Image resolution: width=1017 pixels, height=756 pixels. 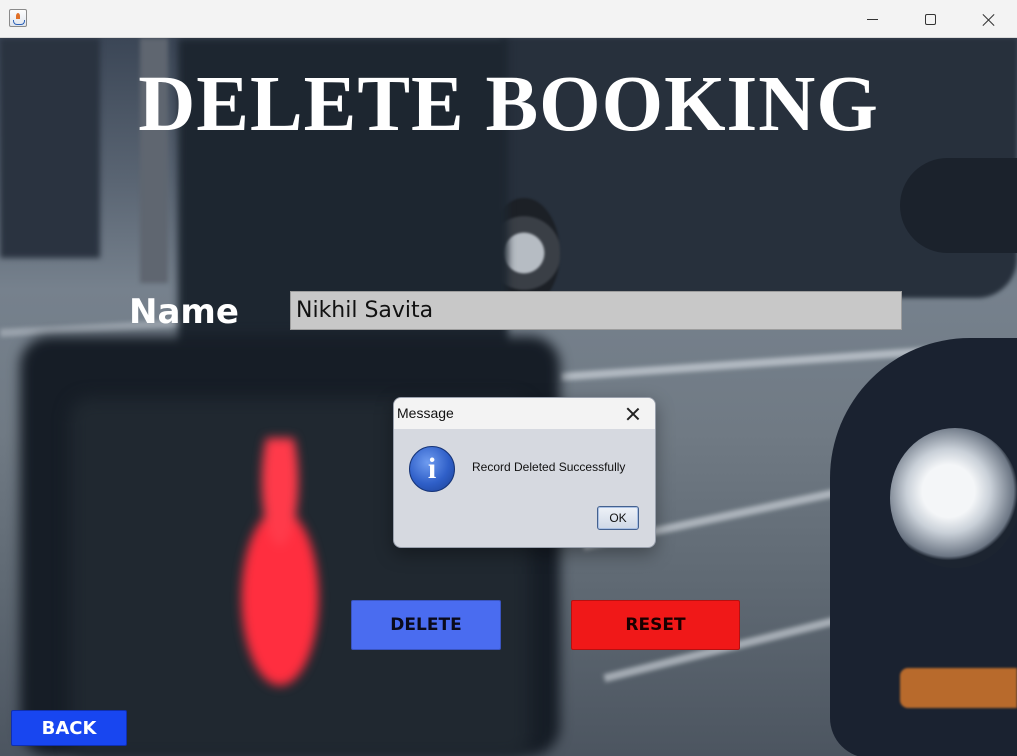 What do you see at coordinates (280, 583) in the screenshot?
I see `background-pedestrian-light` at bounding box center [280, 583].